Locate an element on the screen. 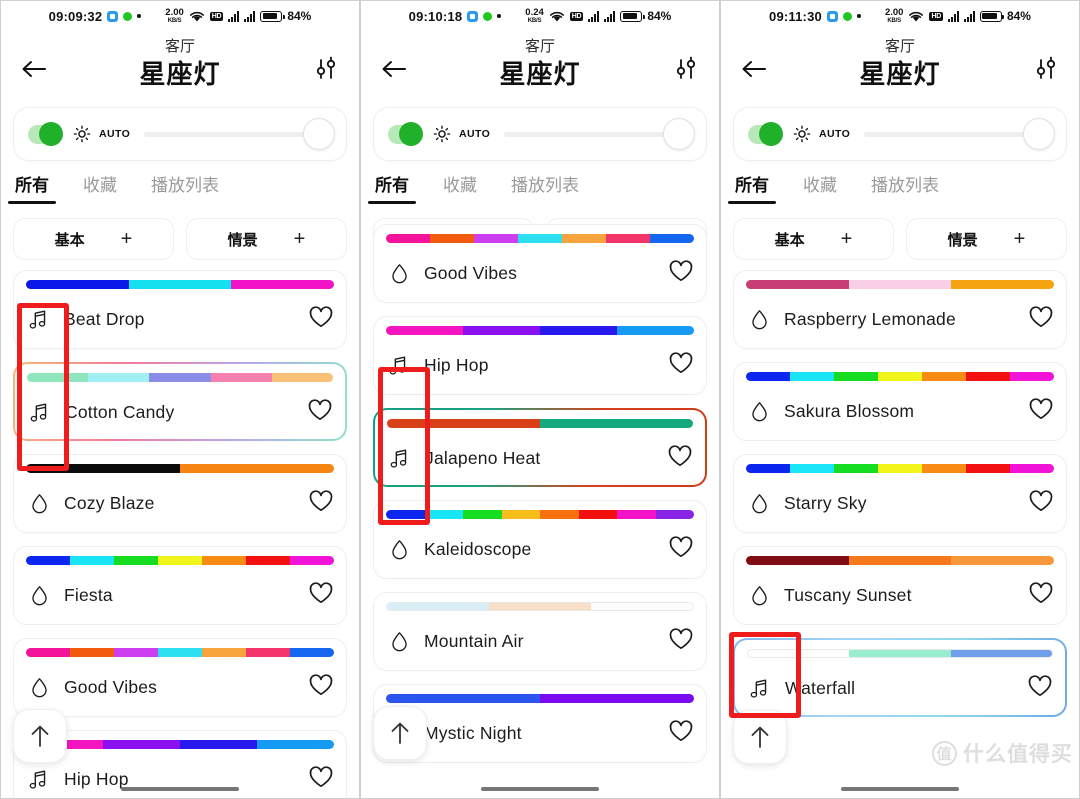 The width and height of the screenshot is (1080, 799). auto-label: AUTO is located at coordinates (835, 134).